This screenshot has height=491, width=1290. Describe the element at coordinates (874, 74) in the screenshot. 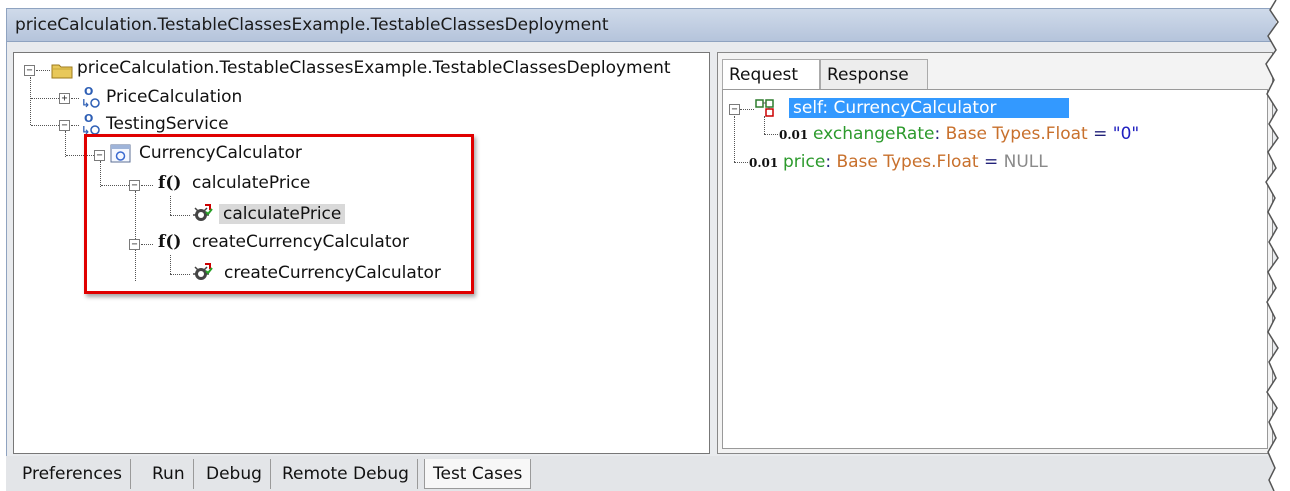

I see `tab-response: Response` at that location.